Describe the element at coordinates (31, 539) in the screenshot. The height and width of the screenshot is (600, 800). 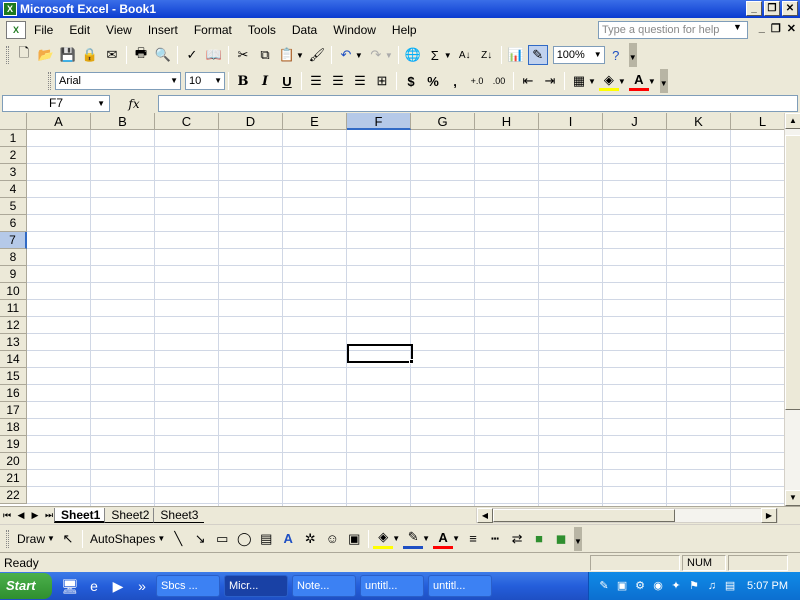
I see `draw-menu-button: Draw` at that location.